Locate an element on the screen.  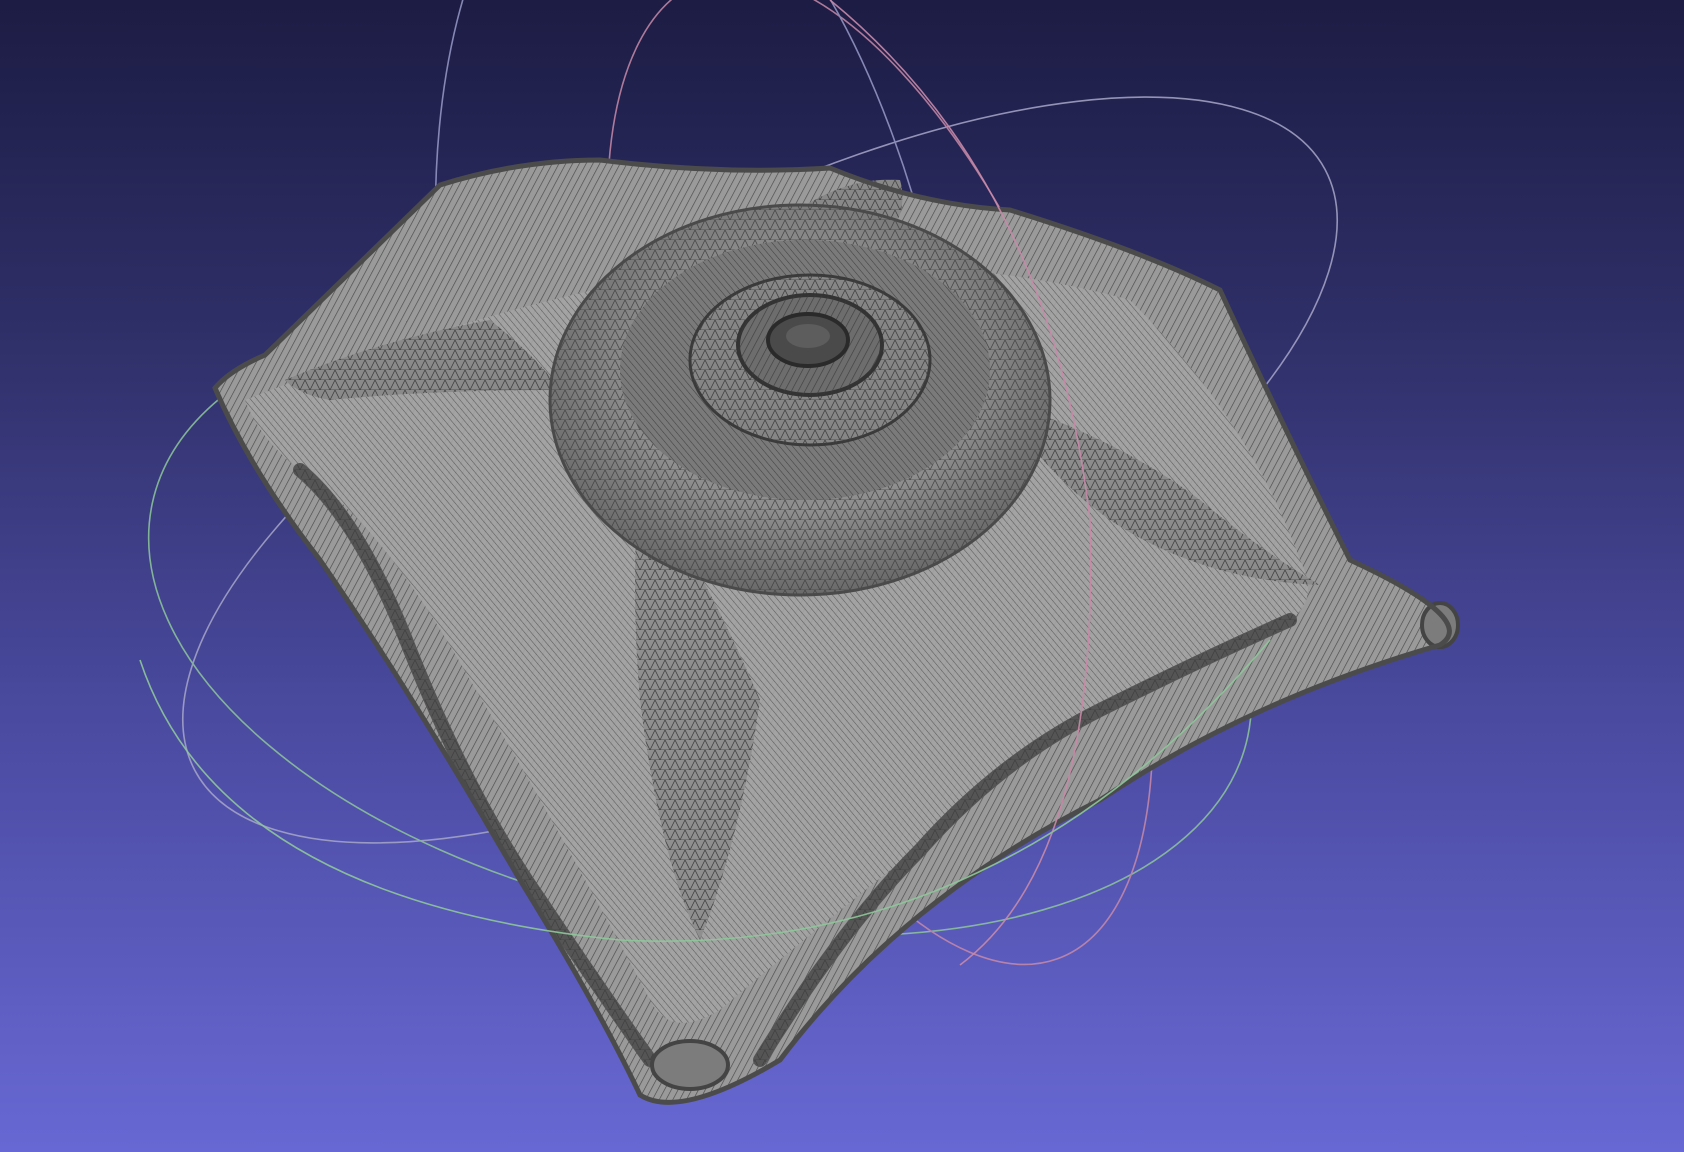
mesh-center-hub is located at coordinates (800, 400).